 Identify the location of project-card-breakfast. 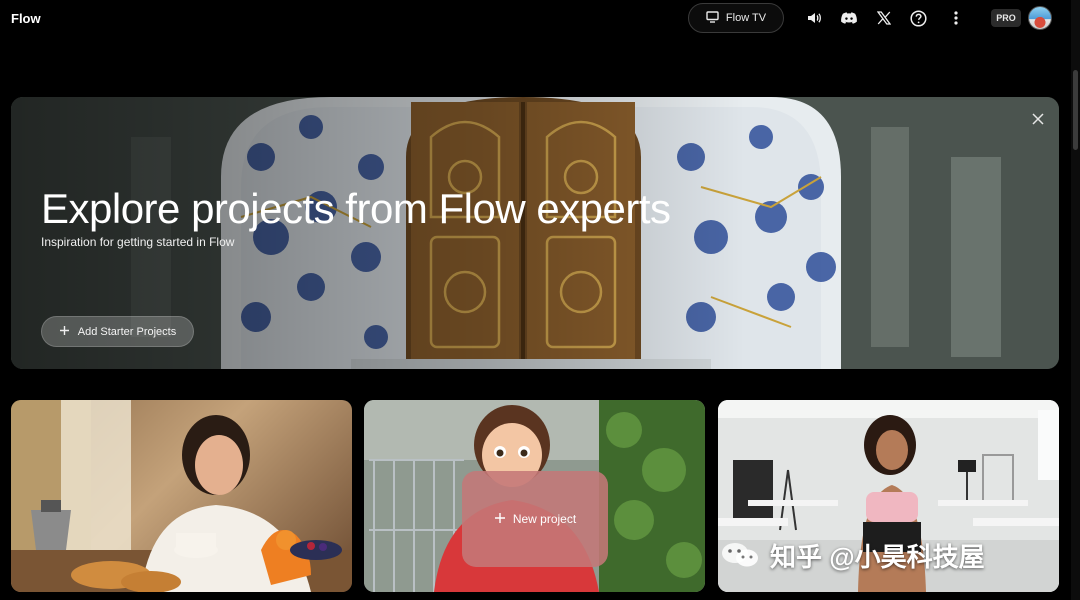
(181, 496).